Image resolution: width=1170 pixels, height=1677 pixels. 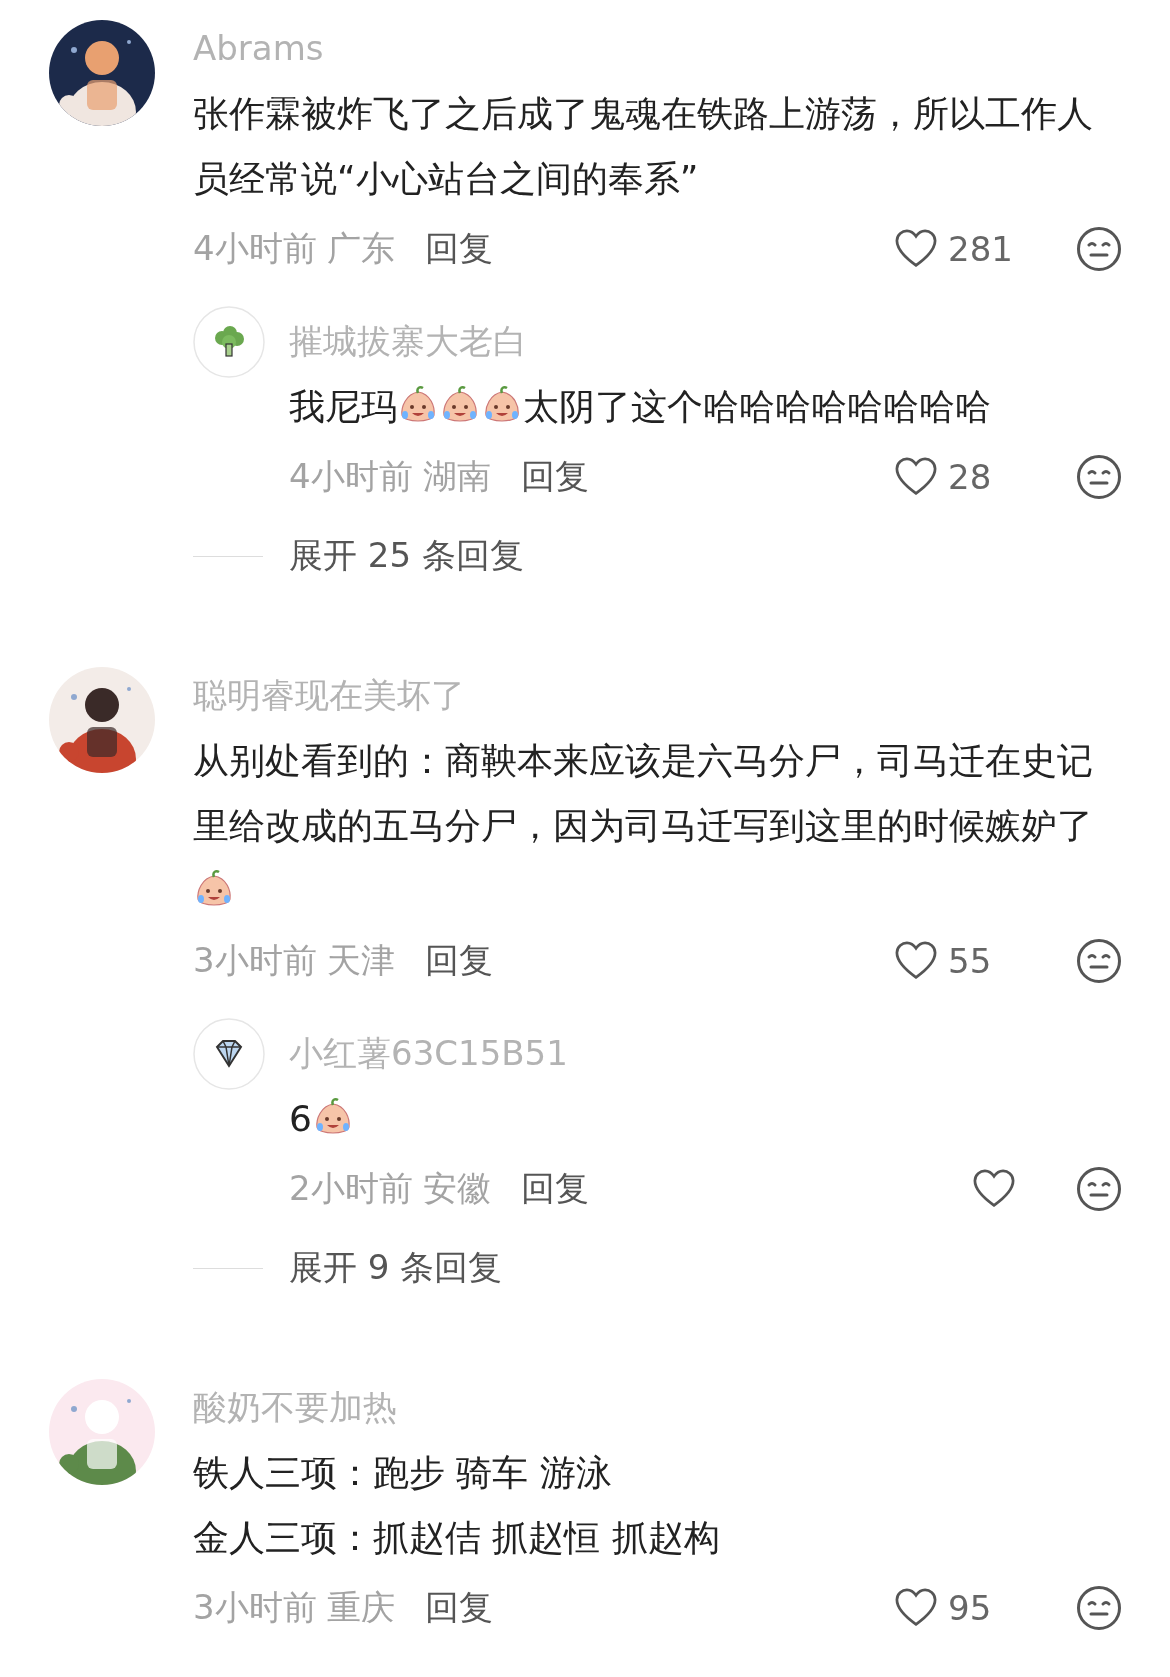 I want to click on comment-text: 铁人三项：跑步 骑车 游泳, so click(x=402, y=1472).